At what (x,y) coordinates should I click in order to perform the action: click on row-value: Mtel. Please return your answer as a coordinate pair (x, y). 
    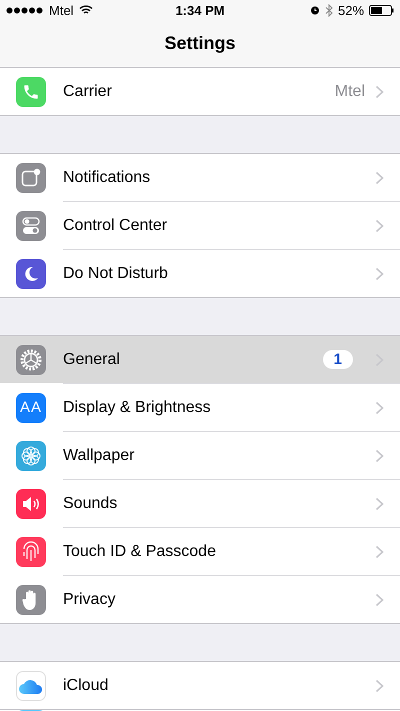
    Looking at the image, I should click on (349, 91).